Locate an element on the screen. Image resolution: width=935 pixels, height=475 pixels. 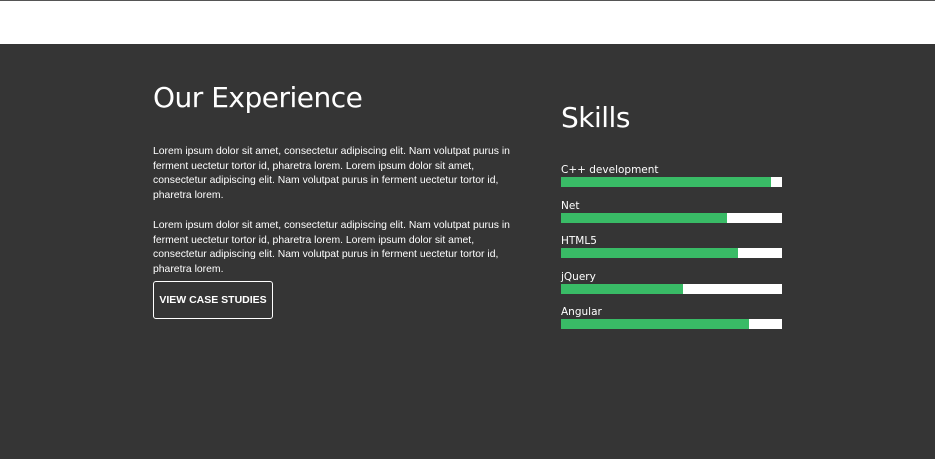
skill-item-cpp: C++ development is located at coordinates (671, 181).